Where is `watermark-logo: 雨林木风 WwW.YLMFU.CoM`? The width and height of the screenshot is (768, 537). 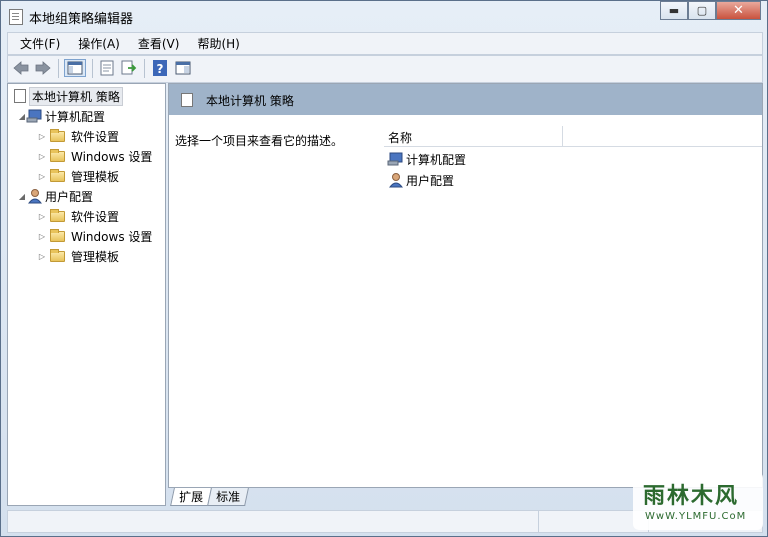
watermark-logo: 雨林木风 WwW.YLMFU.CoM is located at coordinates (698, 501).